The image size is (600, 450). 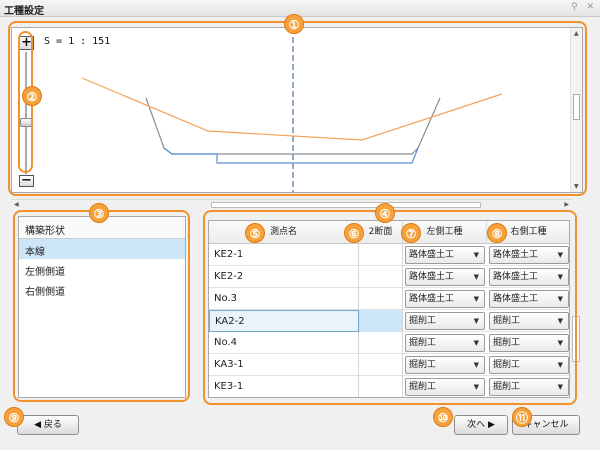 I want to click on table-row: KE2-1 路体盛土工 ▼ 路体盛土工 ▼, so click(x=389, y=255).